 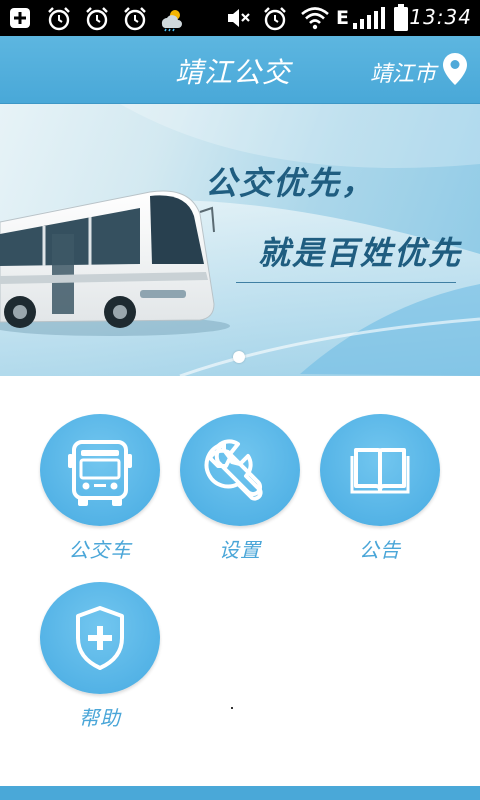 What do you see at coordinates (239, 357) in the screenshot?
I see `banner-page-indicator` at bounding box center [239, 357].